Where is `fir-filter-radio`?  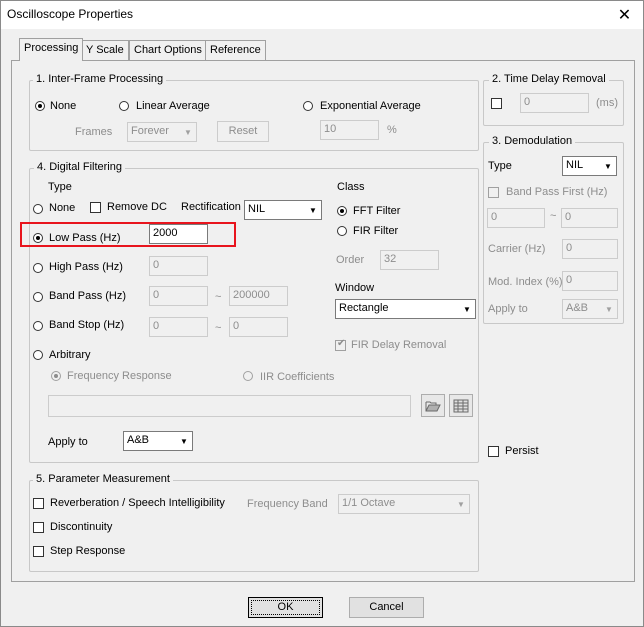 fir-filter-radio is located at coordinates (342, 231).